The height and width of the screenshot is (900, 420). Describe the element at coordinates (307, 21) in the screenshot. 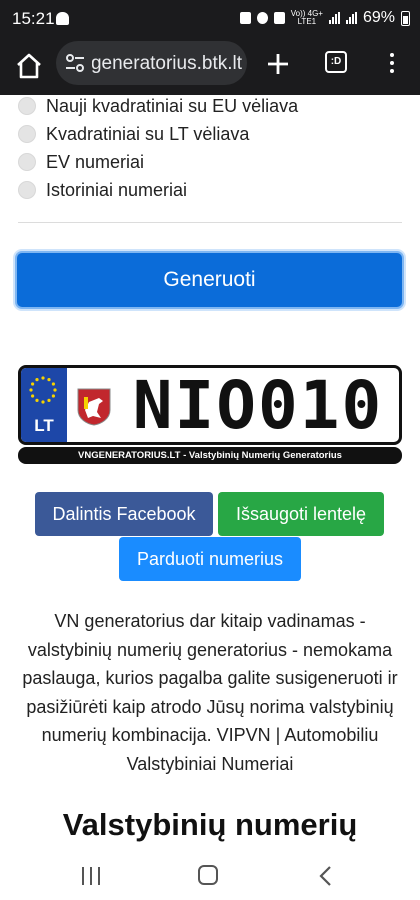

I see `network-bottom: LTE1` at that location.